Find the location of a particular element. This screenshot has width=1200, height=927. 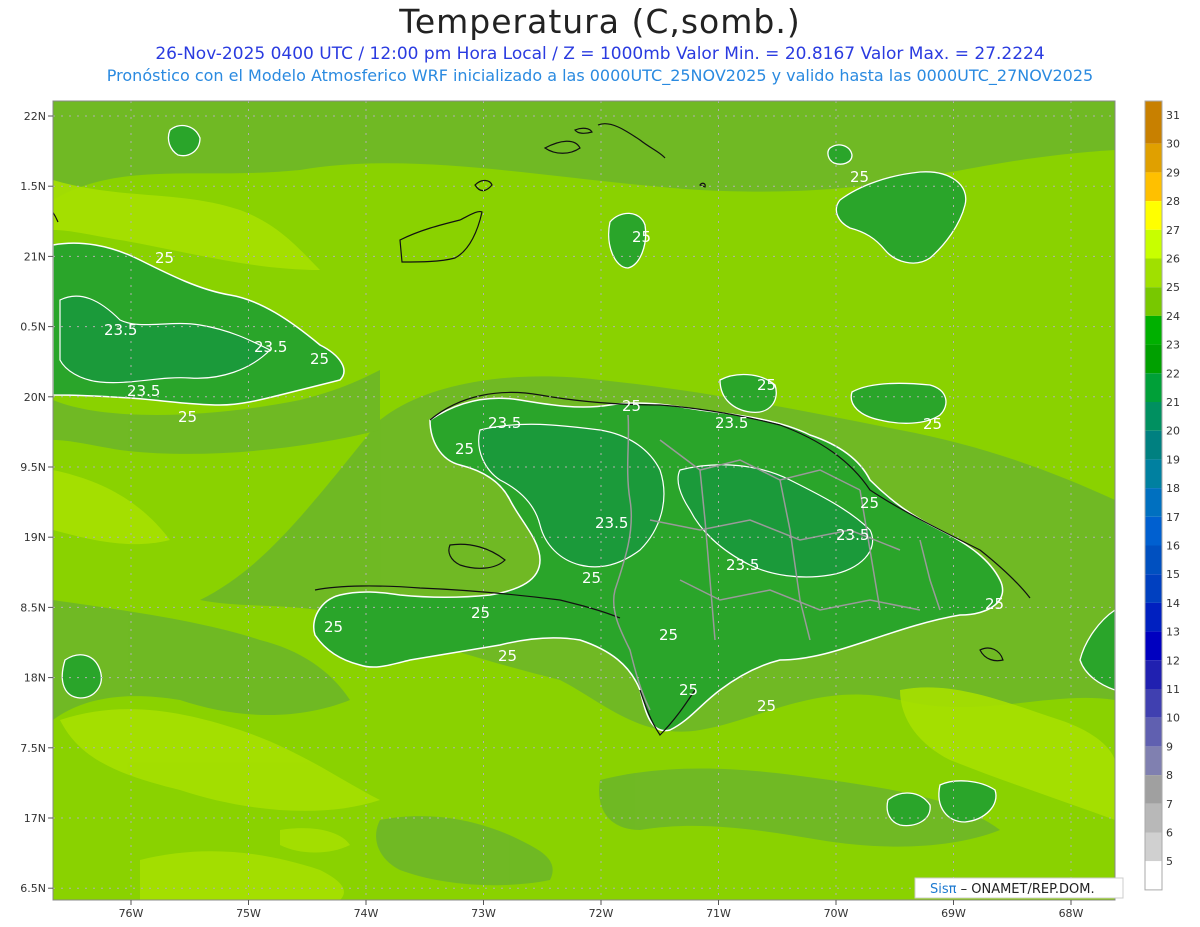

lat-label: 22N is located at coordinates (35, 116).